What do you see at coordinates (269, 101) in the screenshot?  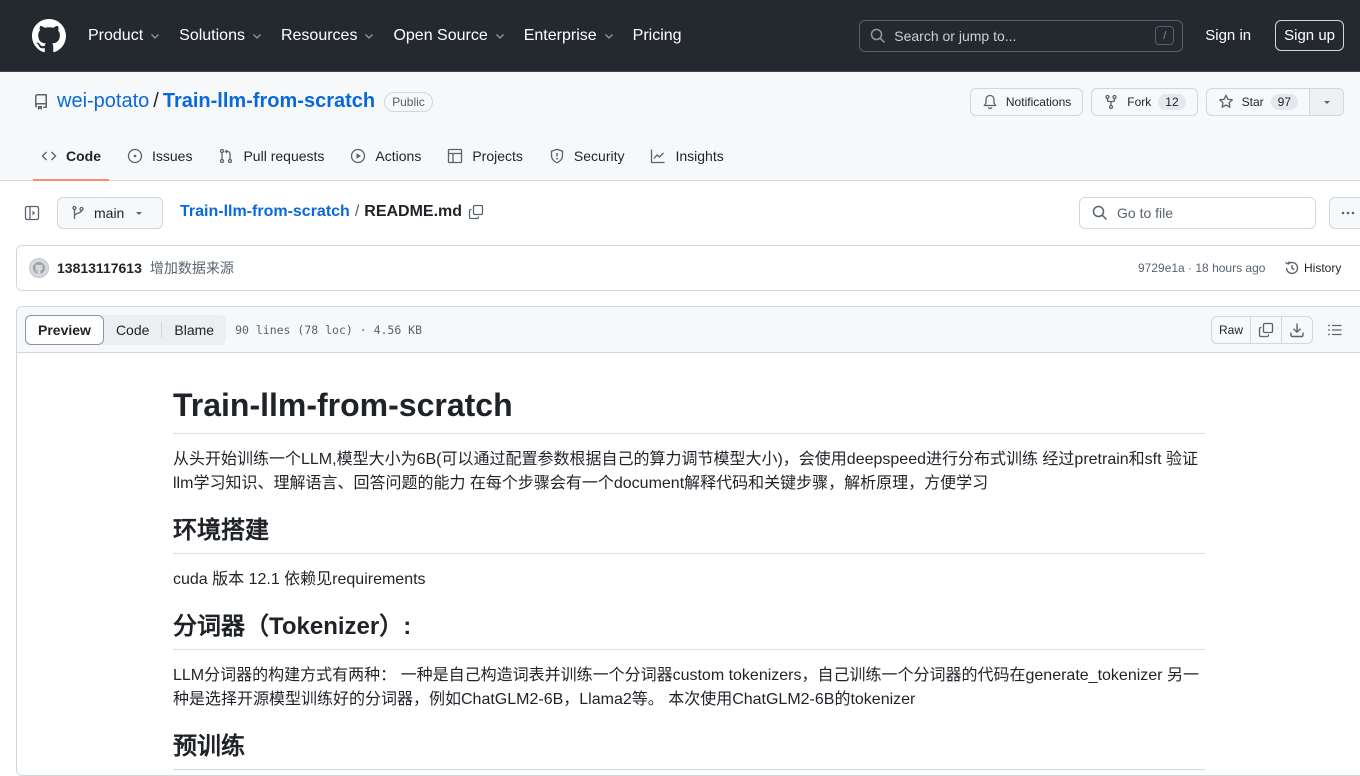 I see `repo-name-link: Train-llm-from-scratch` at bounding box center [269, 101].